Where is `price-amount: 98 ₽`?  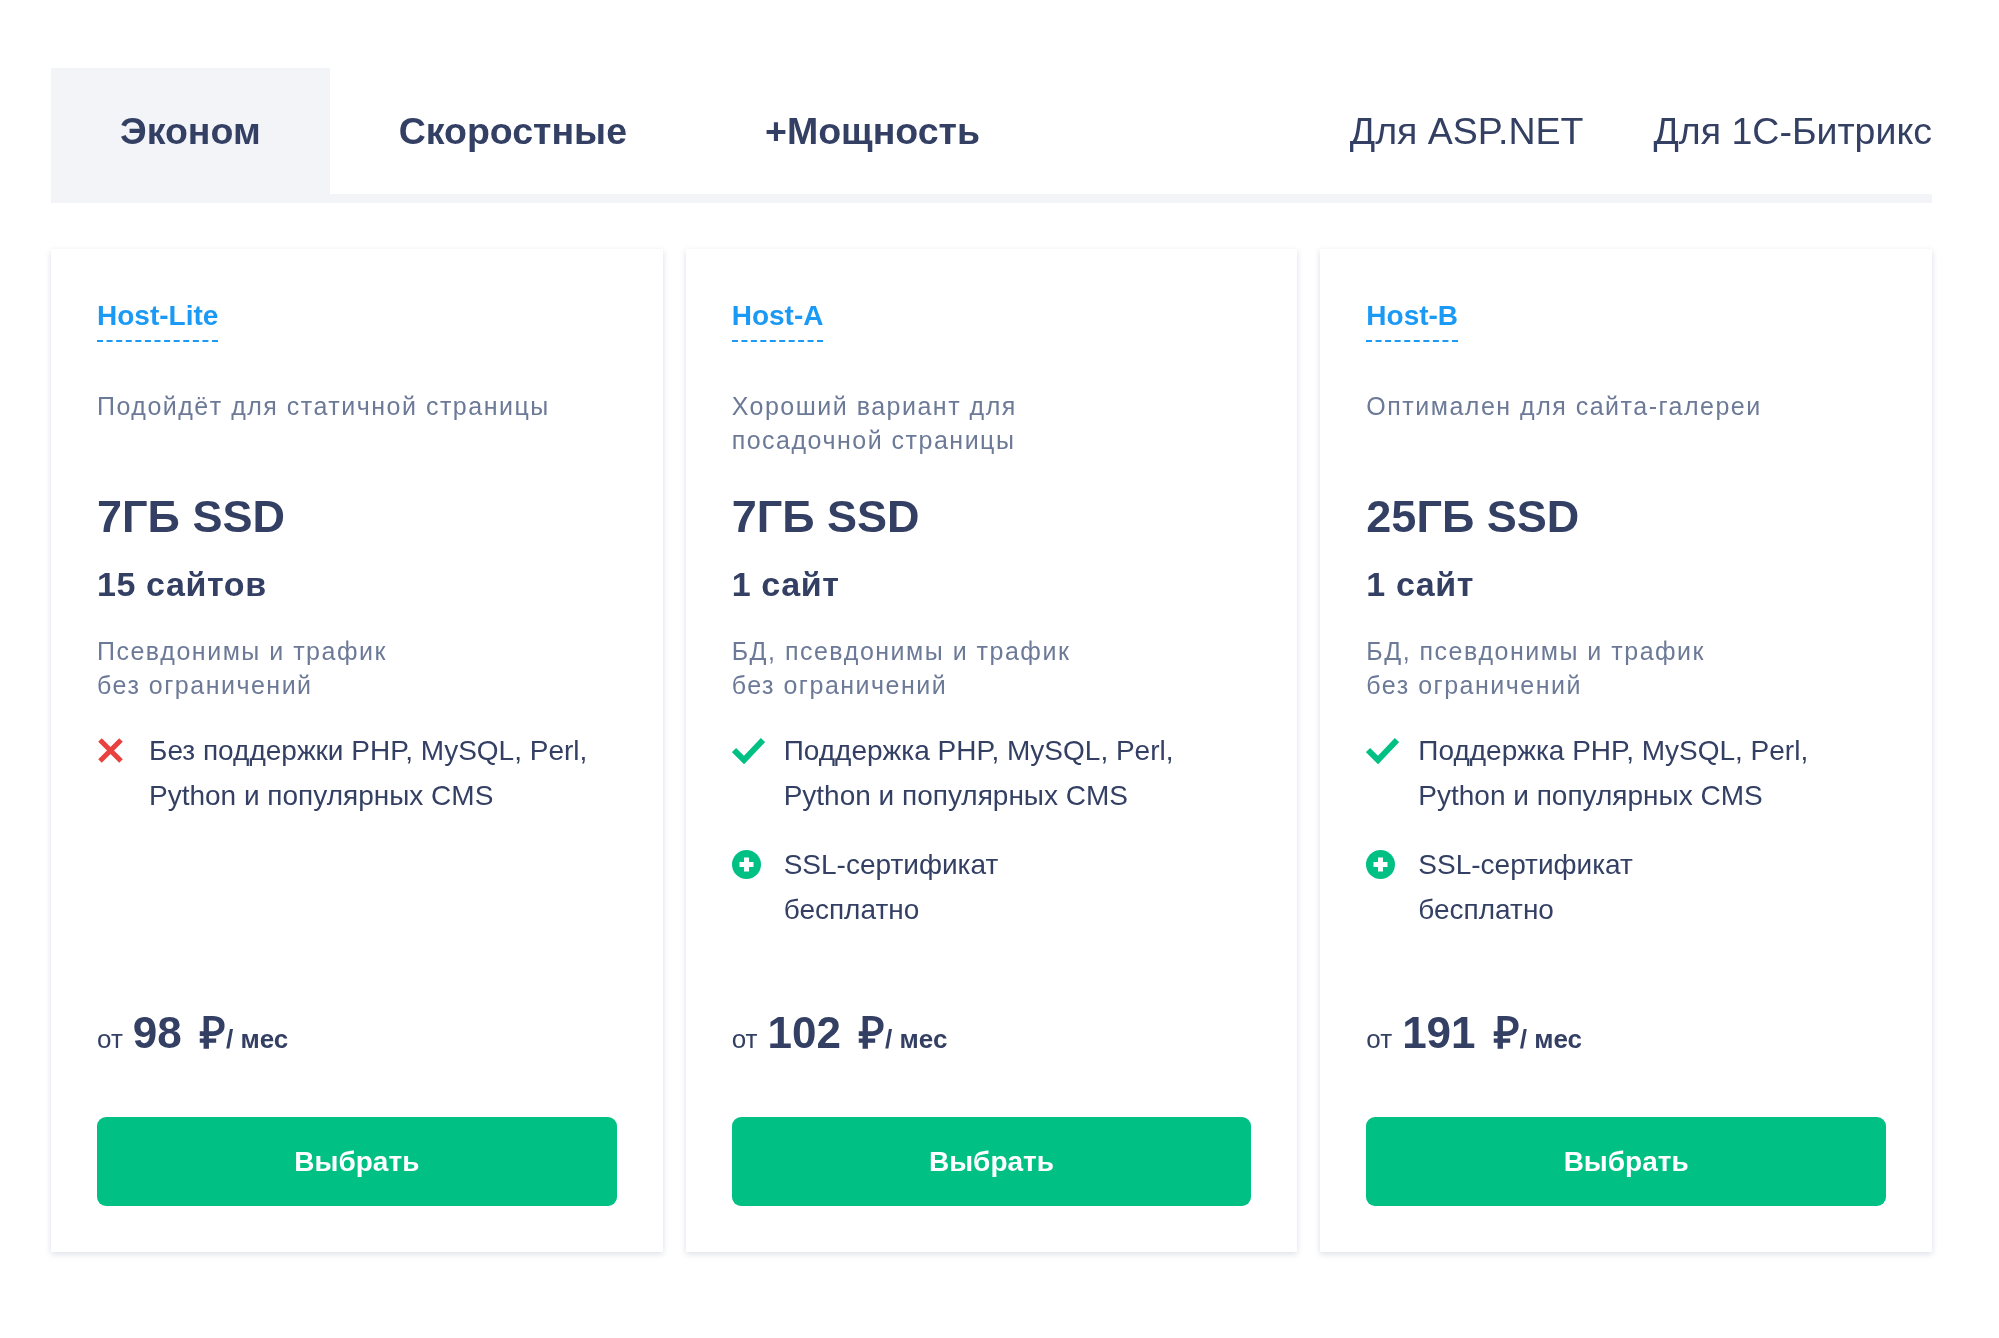
price-amount: 98 ₽ is located at coordinates (179, 1033).